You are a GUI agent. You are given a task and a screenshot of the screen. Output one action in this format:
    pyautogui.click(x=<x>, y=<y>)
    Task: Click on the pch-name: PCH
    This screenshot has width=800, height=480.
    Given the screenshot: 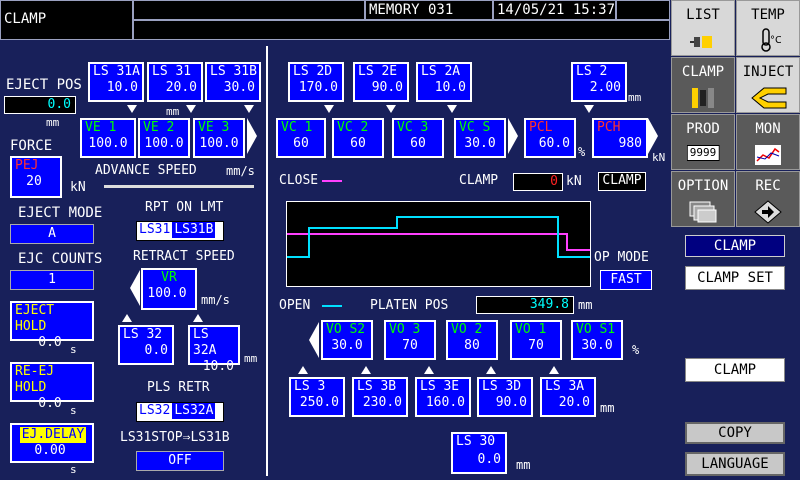 What is the action you would take?
    pyautogui.click(x=620, y=128)
    